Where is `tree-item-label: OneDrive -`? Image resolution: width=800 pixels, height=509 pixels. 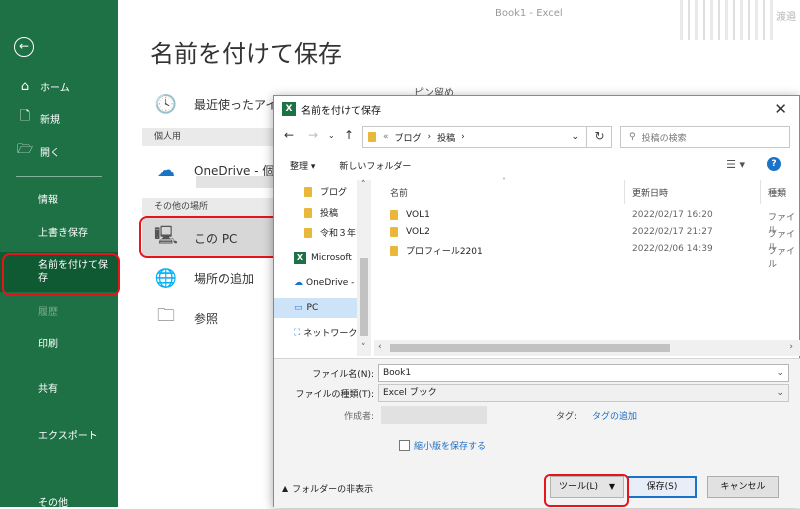
tree-item-label: OneDrive - is located at coordinates (330, 283).